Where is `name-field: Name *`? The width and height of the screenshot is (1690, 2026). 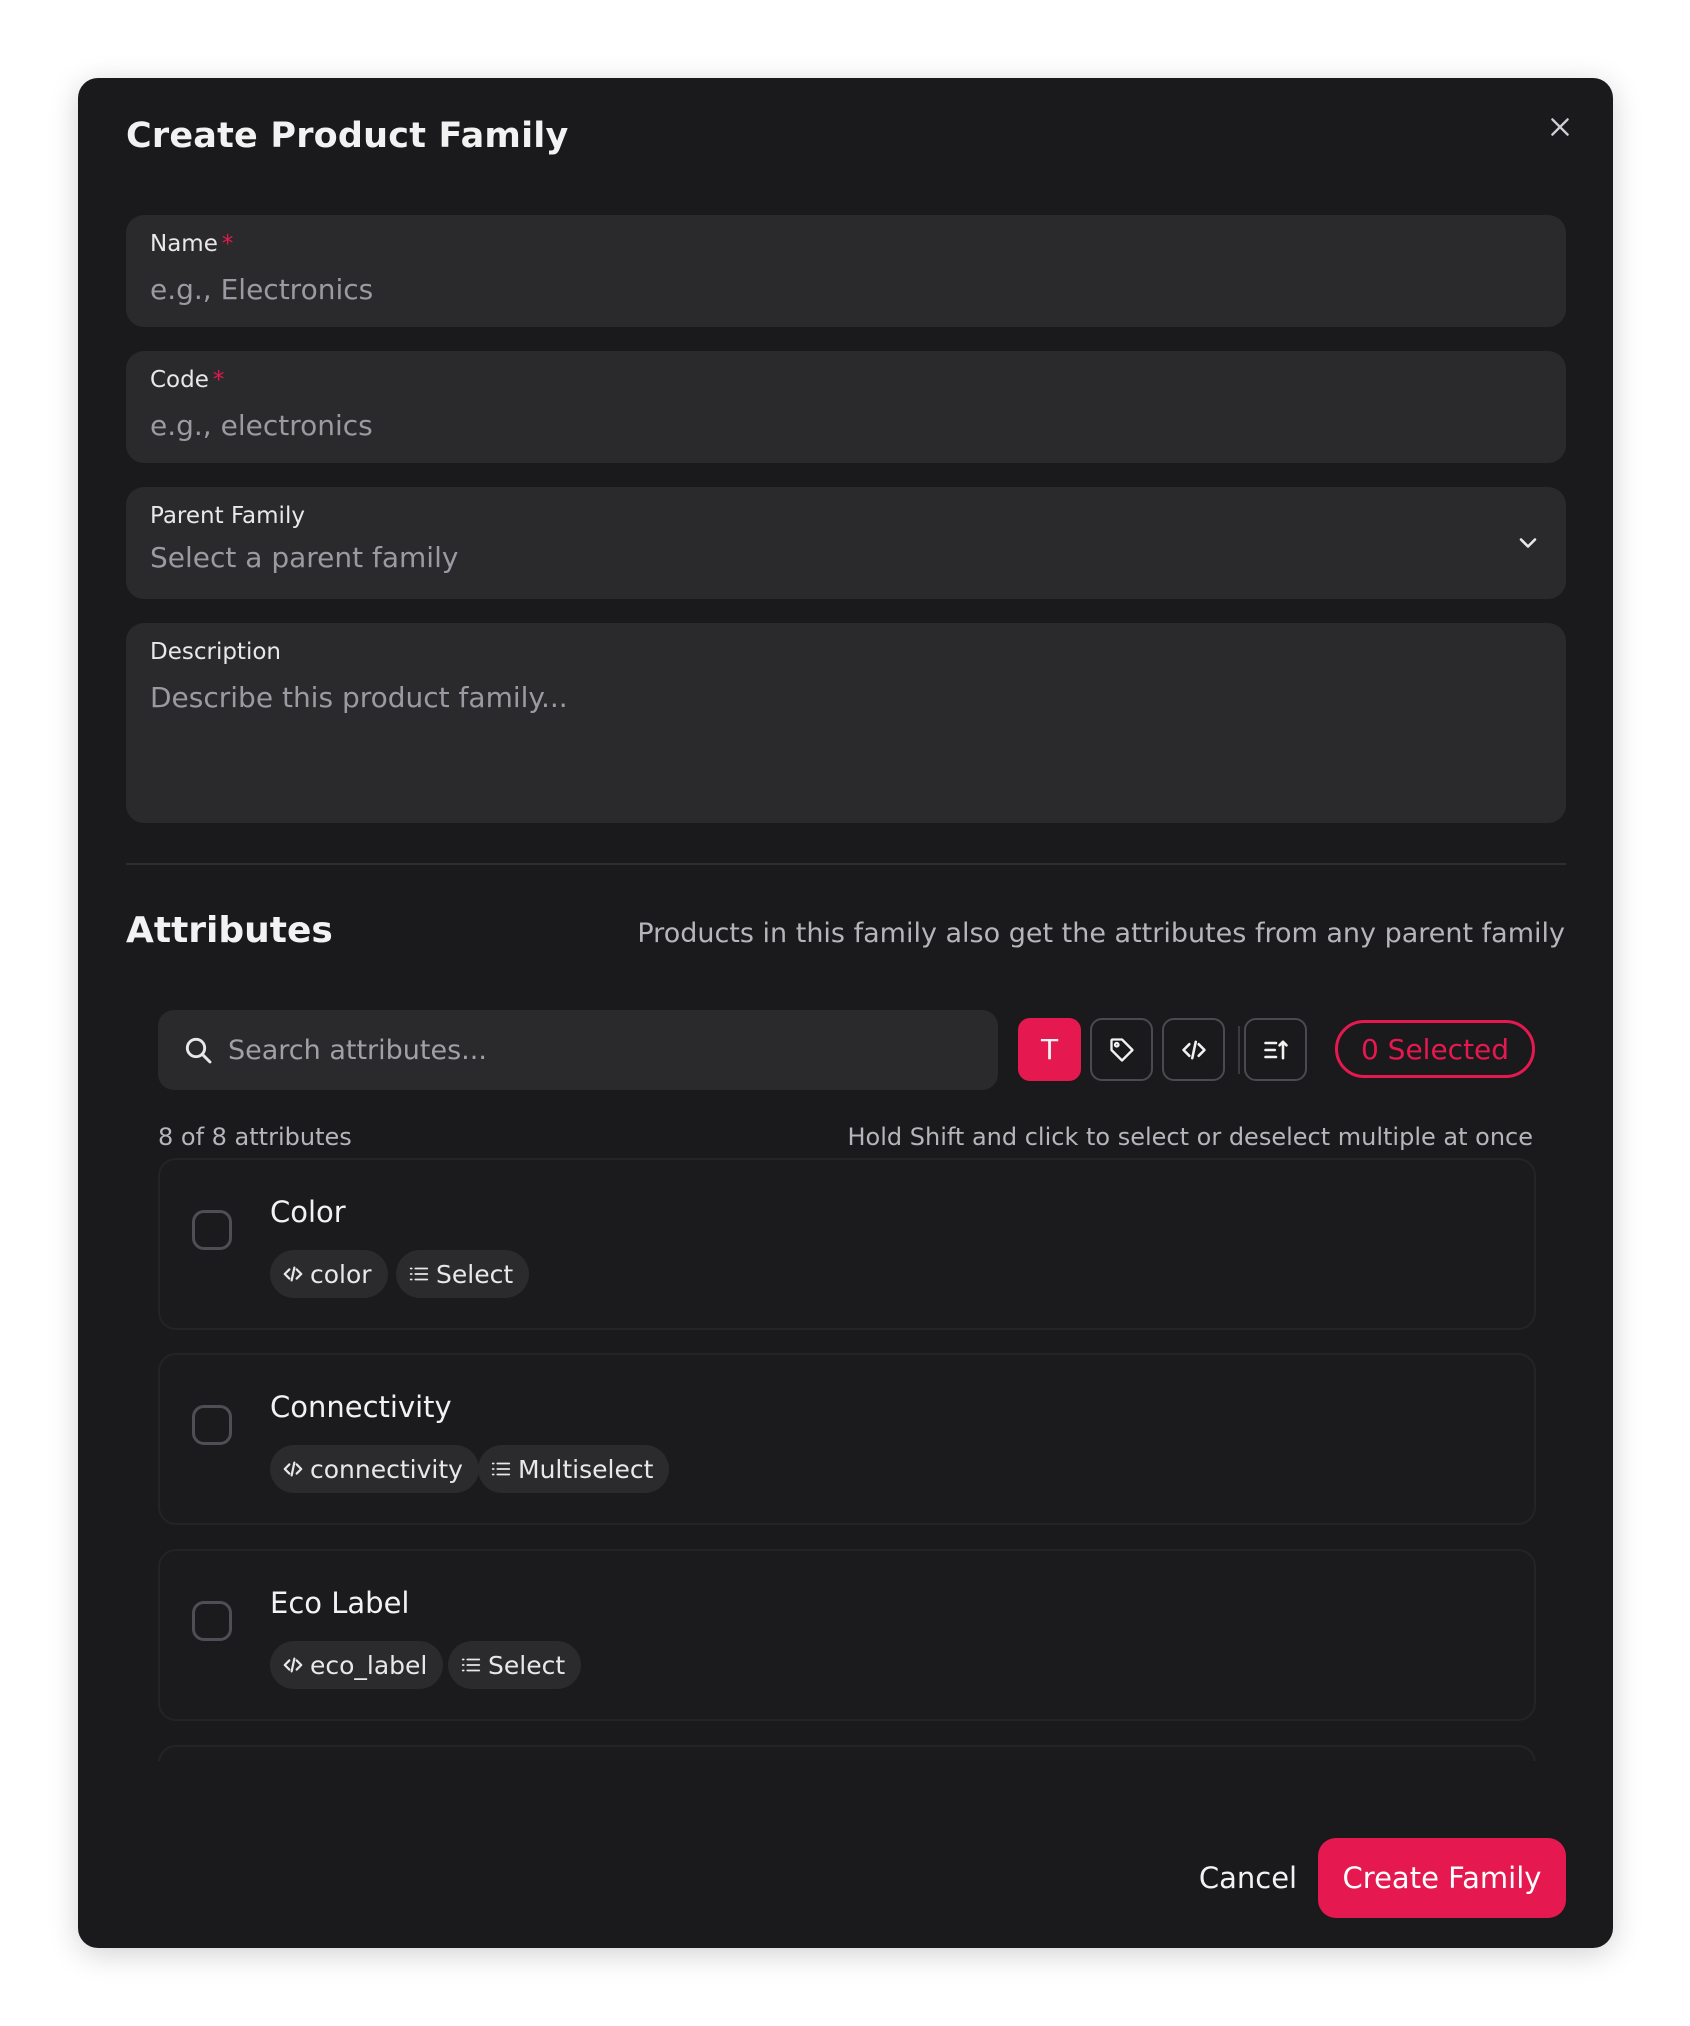
name-field: Name * is located at coordinates (846, 271).